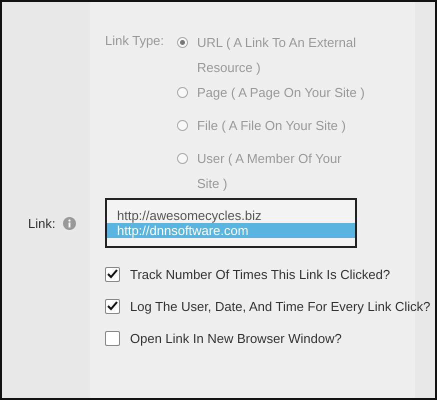 This screenshot has width=437, height=400. What do you see at coordinates (69, 223) in the screenshot?
I see `info-icon` at bounding box center [69, 223].